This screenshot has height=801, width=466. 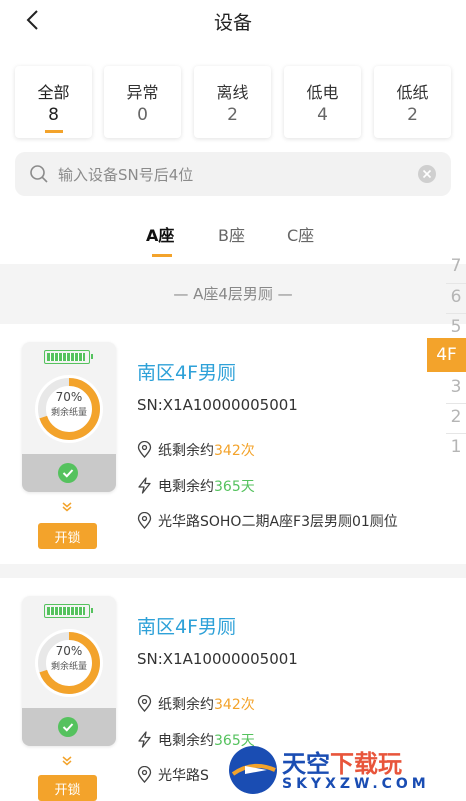 I want to click on tab-label: A座, so click(x=160, y=235).